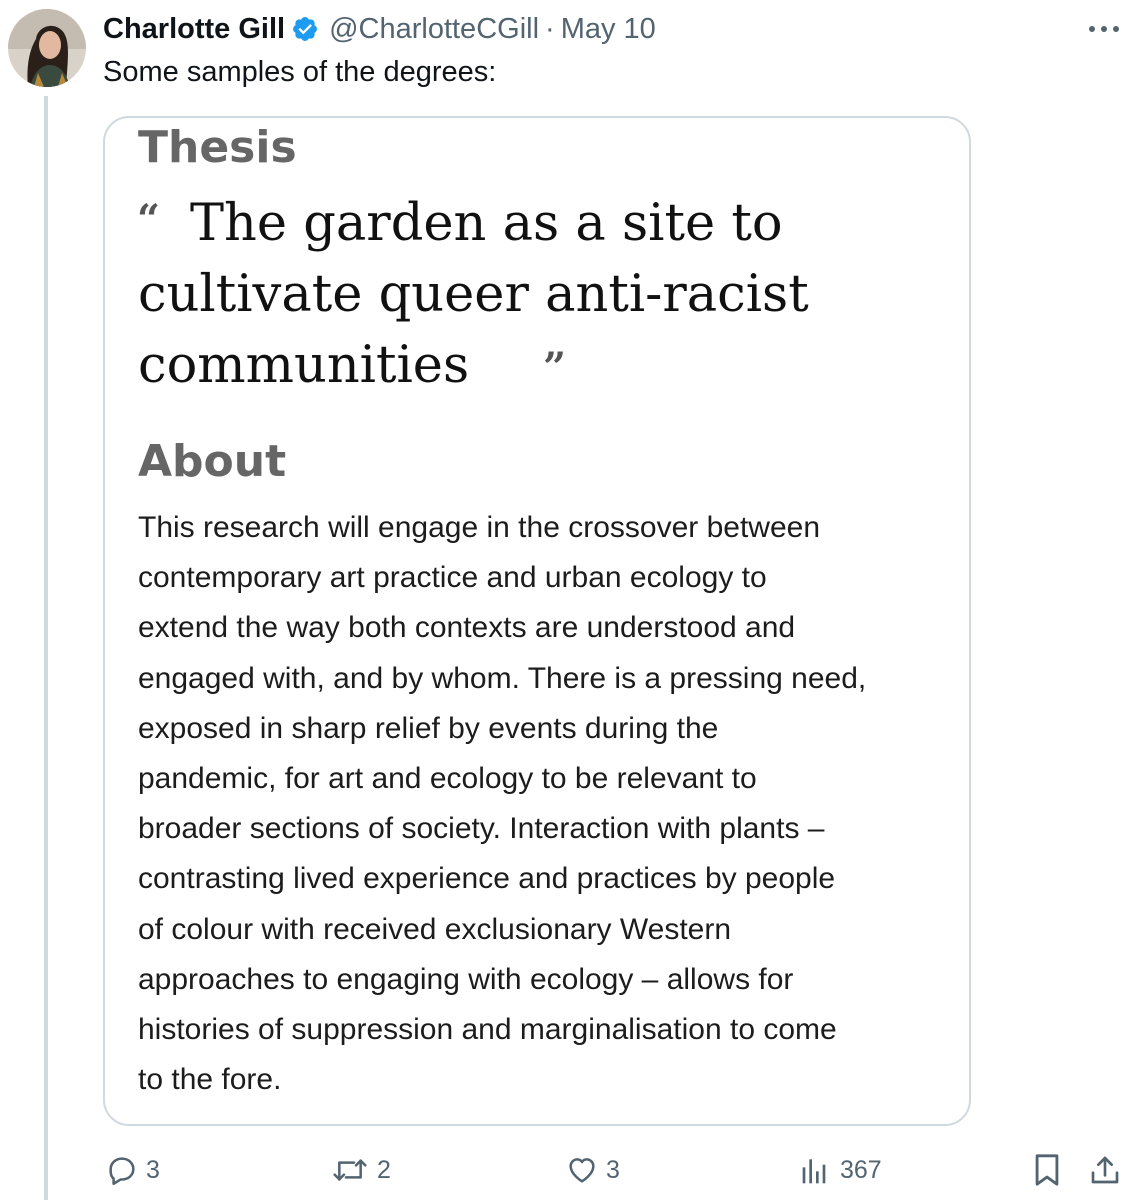  I want to click on verified-badge-icon, so click(305, 29).